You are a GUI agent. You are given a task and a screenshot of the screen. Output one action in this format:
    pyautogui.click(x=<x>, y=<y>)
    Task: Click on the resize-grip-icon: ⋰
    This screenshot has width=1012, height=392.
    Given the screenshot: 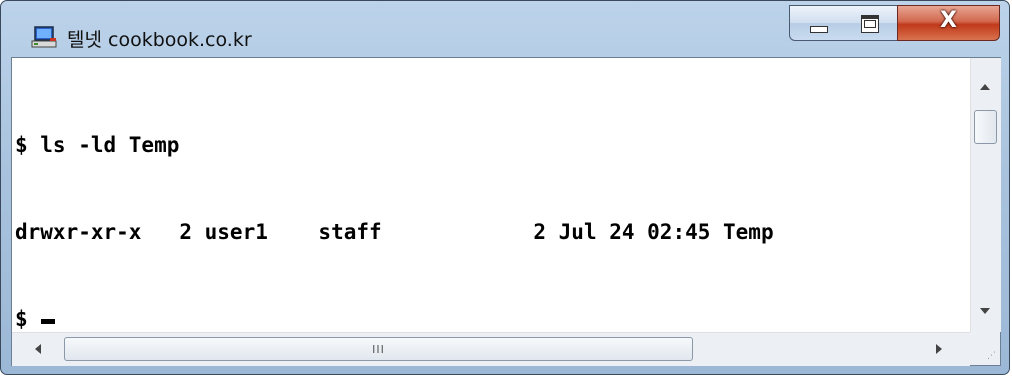 What is the action you would take?
    pyautogui.click(x=991, y=356)
    